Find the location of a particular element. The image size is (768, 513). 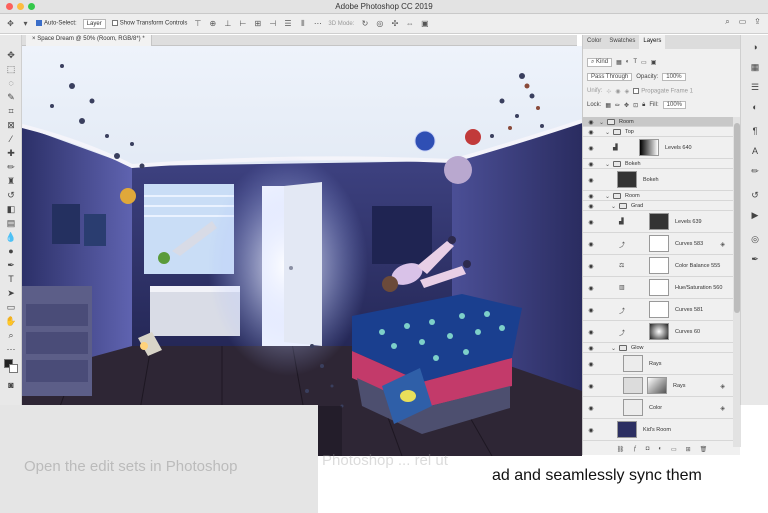

align-left-icon: ⊢ is located at coordinates (242, 23).